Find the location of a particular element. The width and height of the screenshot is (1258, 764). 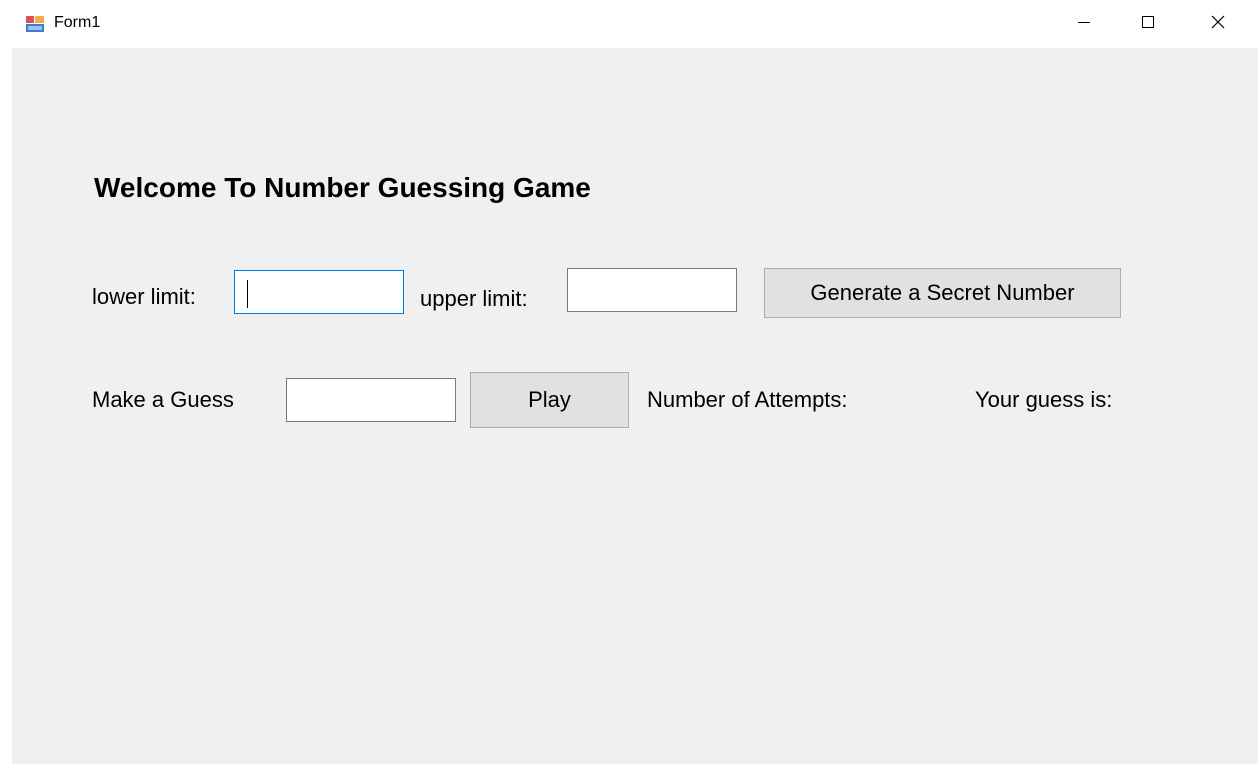

make-guess-label: Make a Guess is located at coordinates (163, 399).